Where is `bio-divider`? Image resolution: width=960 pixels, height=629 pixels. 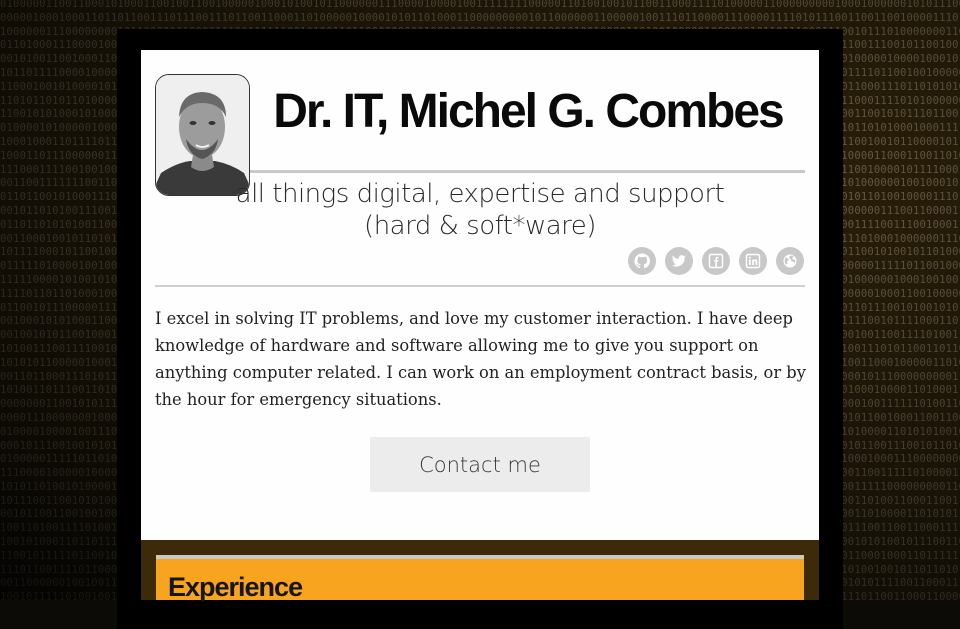
bio-divider is located at coordinates (480, 286).